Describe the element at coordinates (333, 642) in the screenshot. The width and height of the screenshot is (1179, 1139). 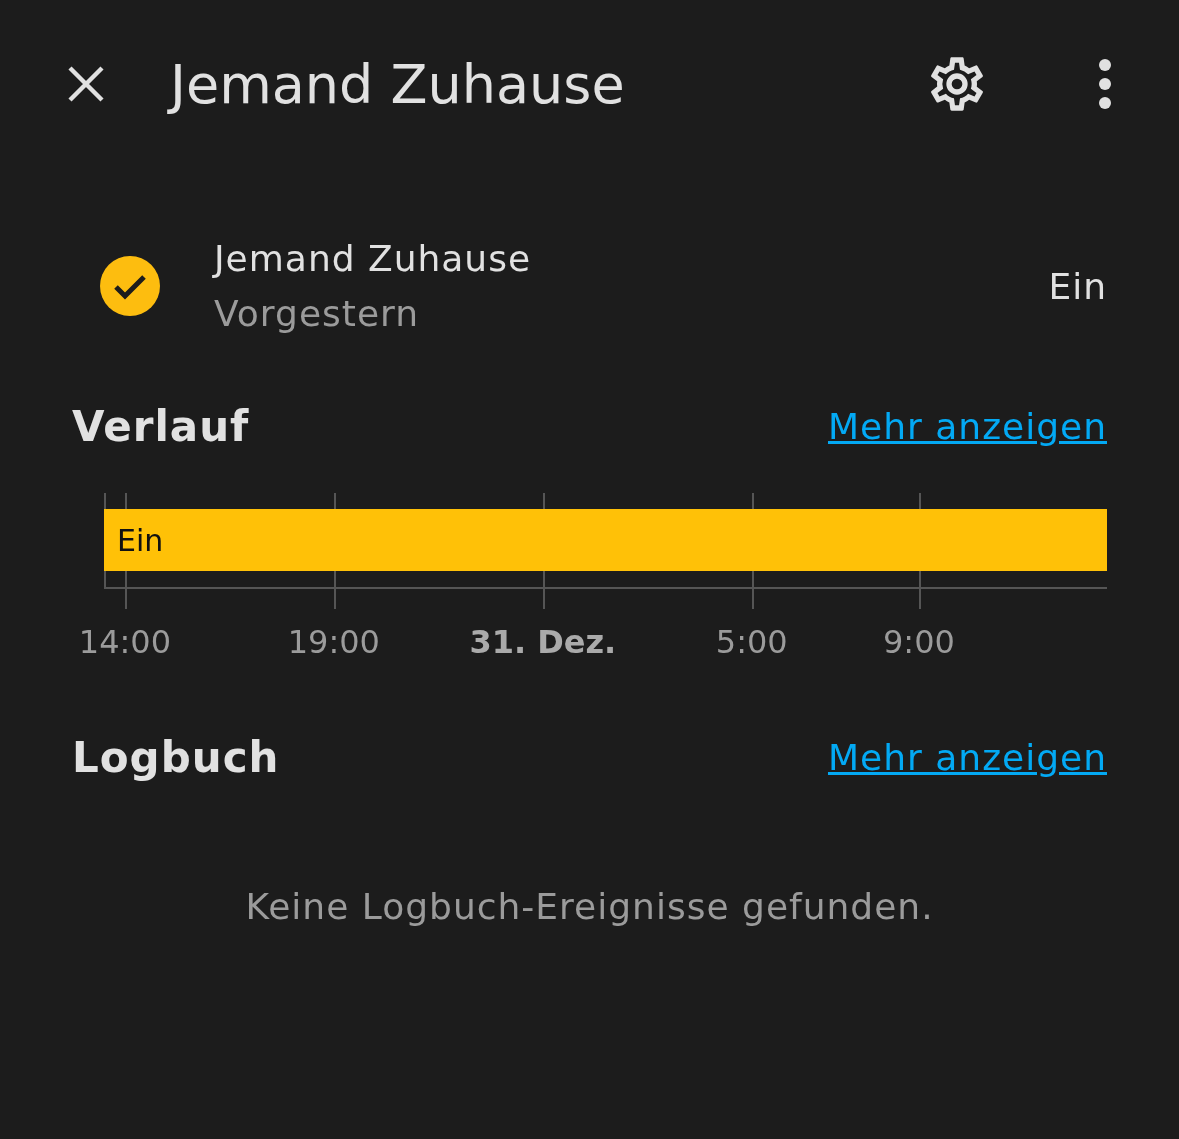
I see `tick-label: 19:00` at that location.